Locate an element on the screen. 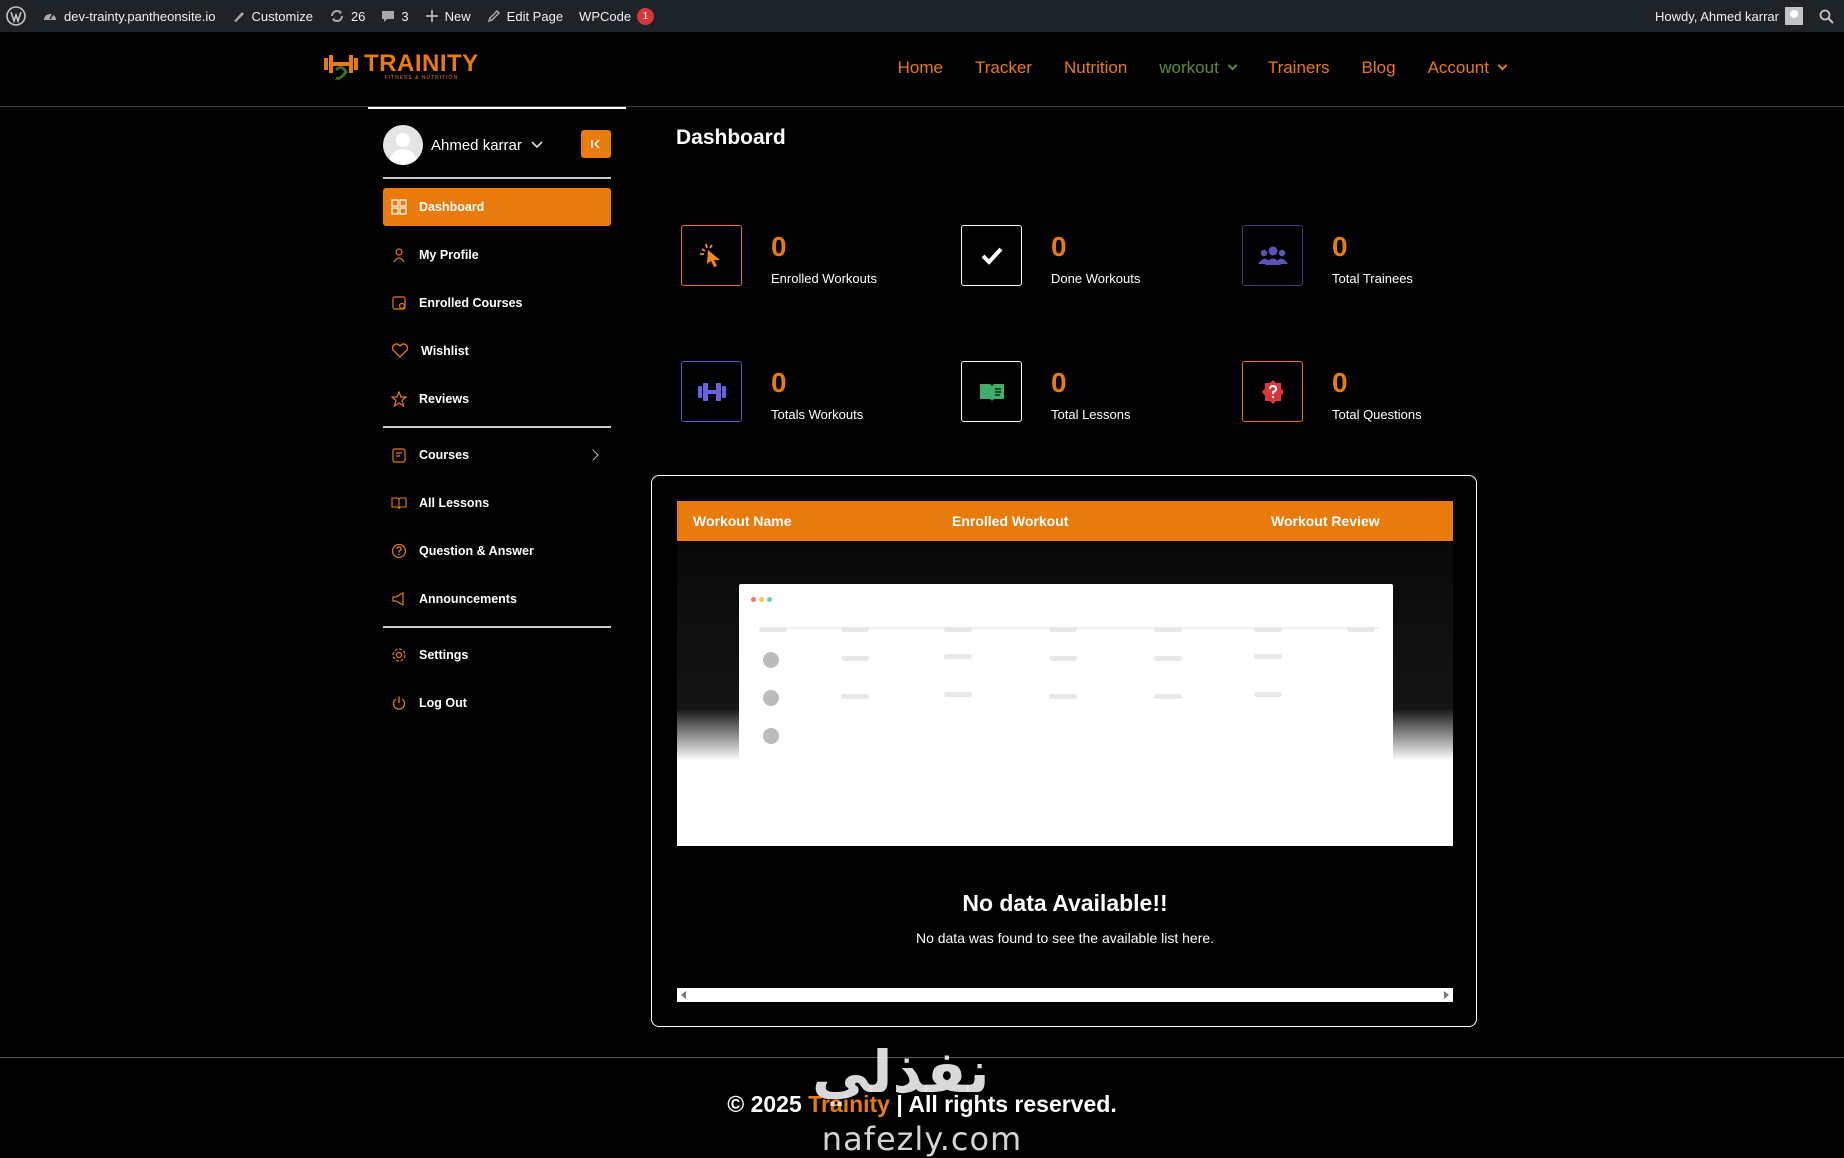  my-account-link: Howdy, Ahmed karrar is located at coordinates (1729, 16).